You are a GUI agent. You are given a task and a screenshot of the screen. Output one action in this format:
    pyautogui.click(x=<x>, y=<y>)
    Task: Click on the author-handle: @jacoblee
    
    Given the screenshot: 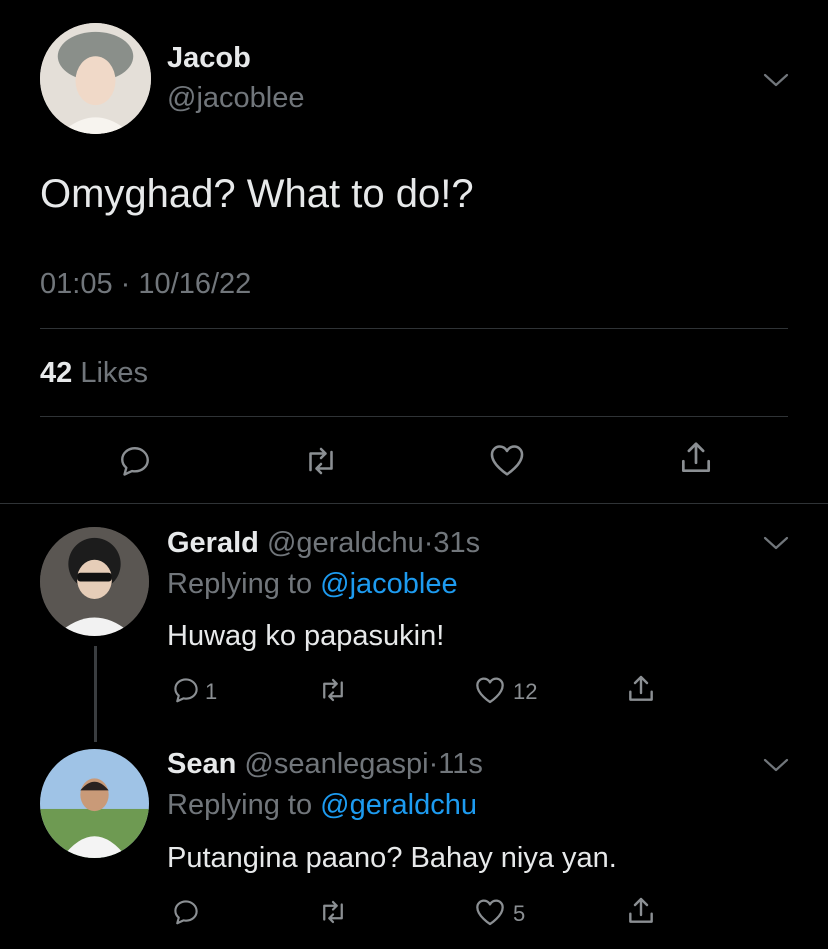 What is the action you would take?
    pyautogui.click(x=235, y=98)
    